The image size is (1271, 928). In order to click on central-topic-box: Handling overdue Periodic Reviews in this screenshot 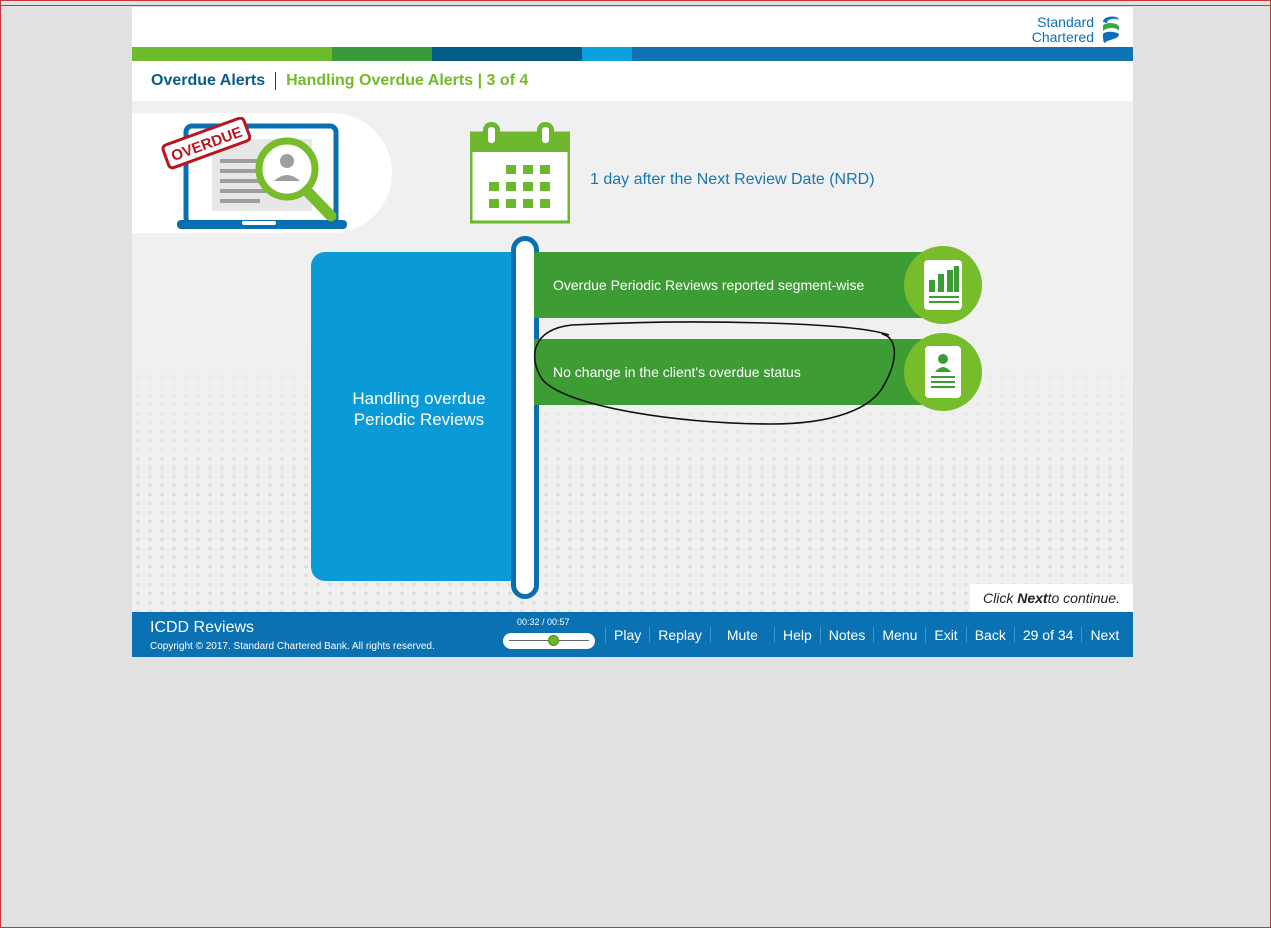, I will do `click(419, 416)`.